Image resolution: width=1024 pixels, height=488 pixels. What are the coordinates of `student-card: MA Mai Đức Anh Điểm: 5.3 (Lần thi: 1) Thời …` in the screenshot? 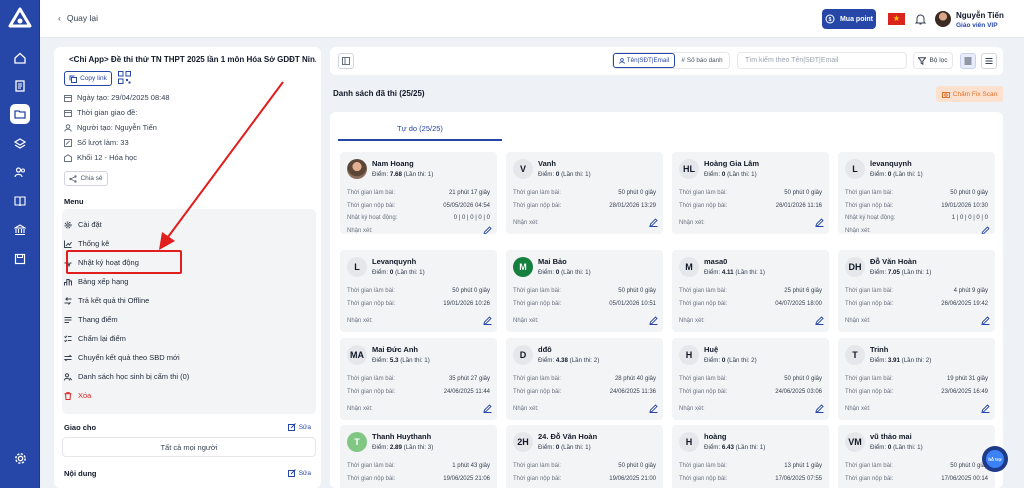 It's located at (418, 379).